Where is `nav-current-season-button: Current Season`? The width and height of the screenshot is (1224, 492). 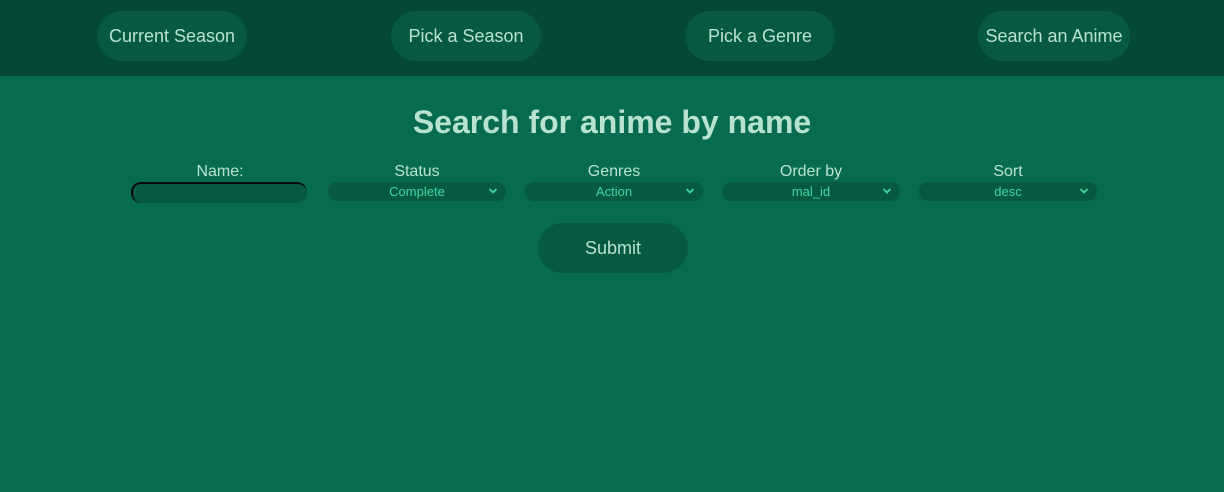
nav-current-season-button: Current Season is located at coordinates (172, 36).